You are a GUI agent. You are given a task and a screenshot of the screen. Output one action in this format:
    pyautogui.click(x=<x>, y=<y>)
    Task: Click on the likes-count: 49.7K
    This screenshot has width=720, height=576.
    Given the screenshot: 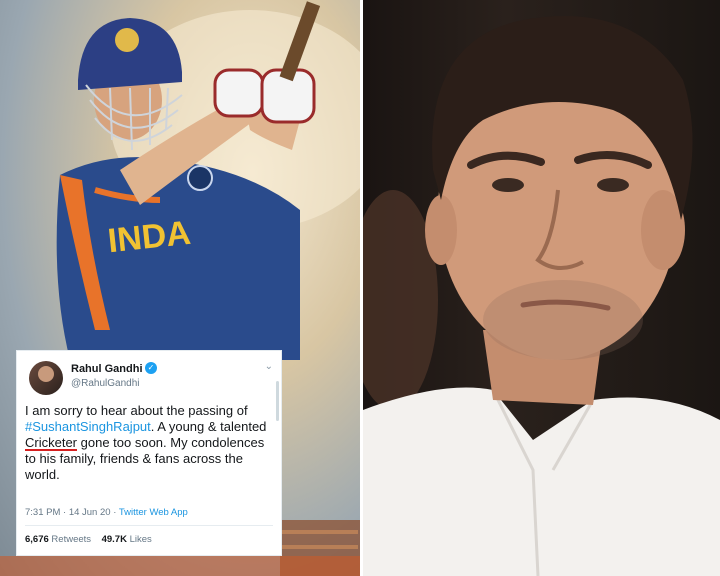 What is the action you would take?
    pyautogui.click(x=114, y=539)
    